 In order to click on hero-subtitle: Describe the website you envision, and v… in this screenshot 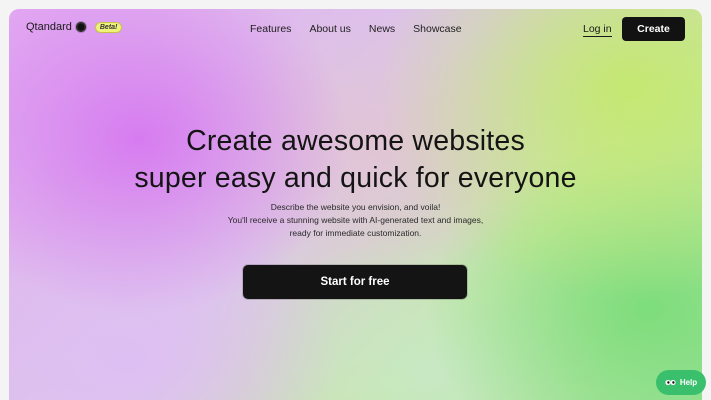, I will do `click(355, 220)`.